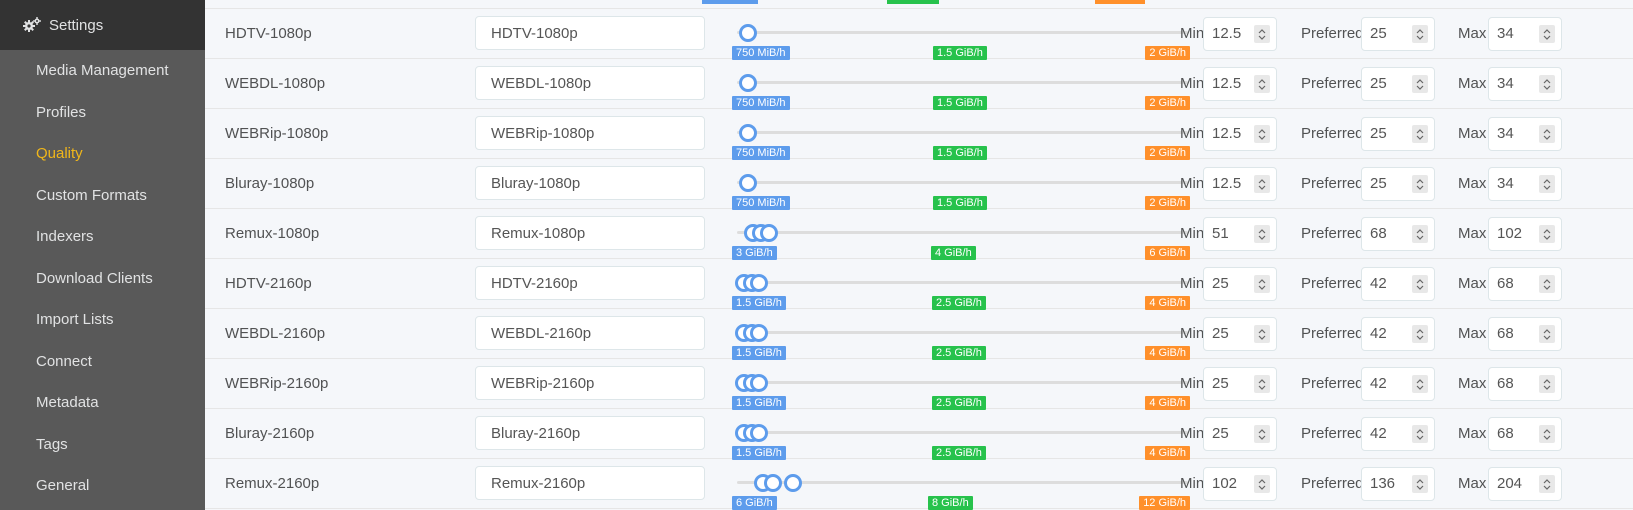 The image size is (1633, 510). I want to click on sidebar-item-profiles: Profiles, so click(102, 113).